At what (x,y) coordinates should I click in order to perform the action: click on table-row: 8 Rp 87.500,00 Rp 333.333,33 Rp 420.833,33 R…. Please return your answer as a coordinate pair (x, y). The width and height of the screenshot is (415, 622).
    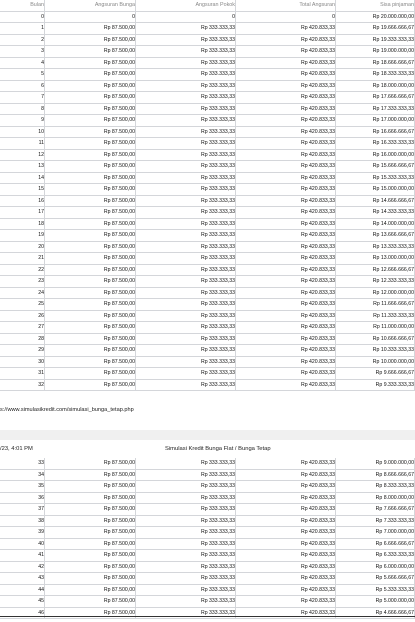
    Looking at the image, I should click on (207, 109).